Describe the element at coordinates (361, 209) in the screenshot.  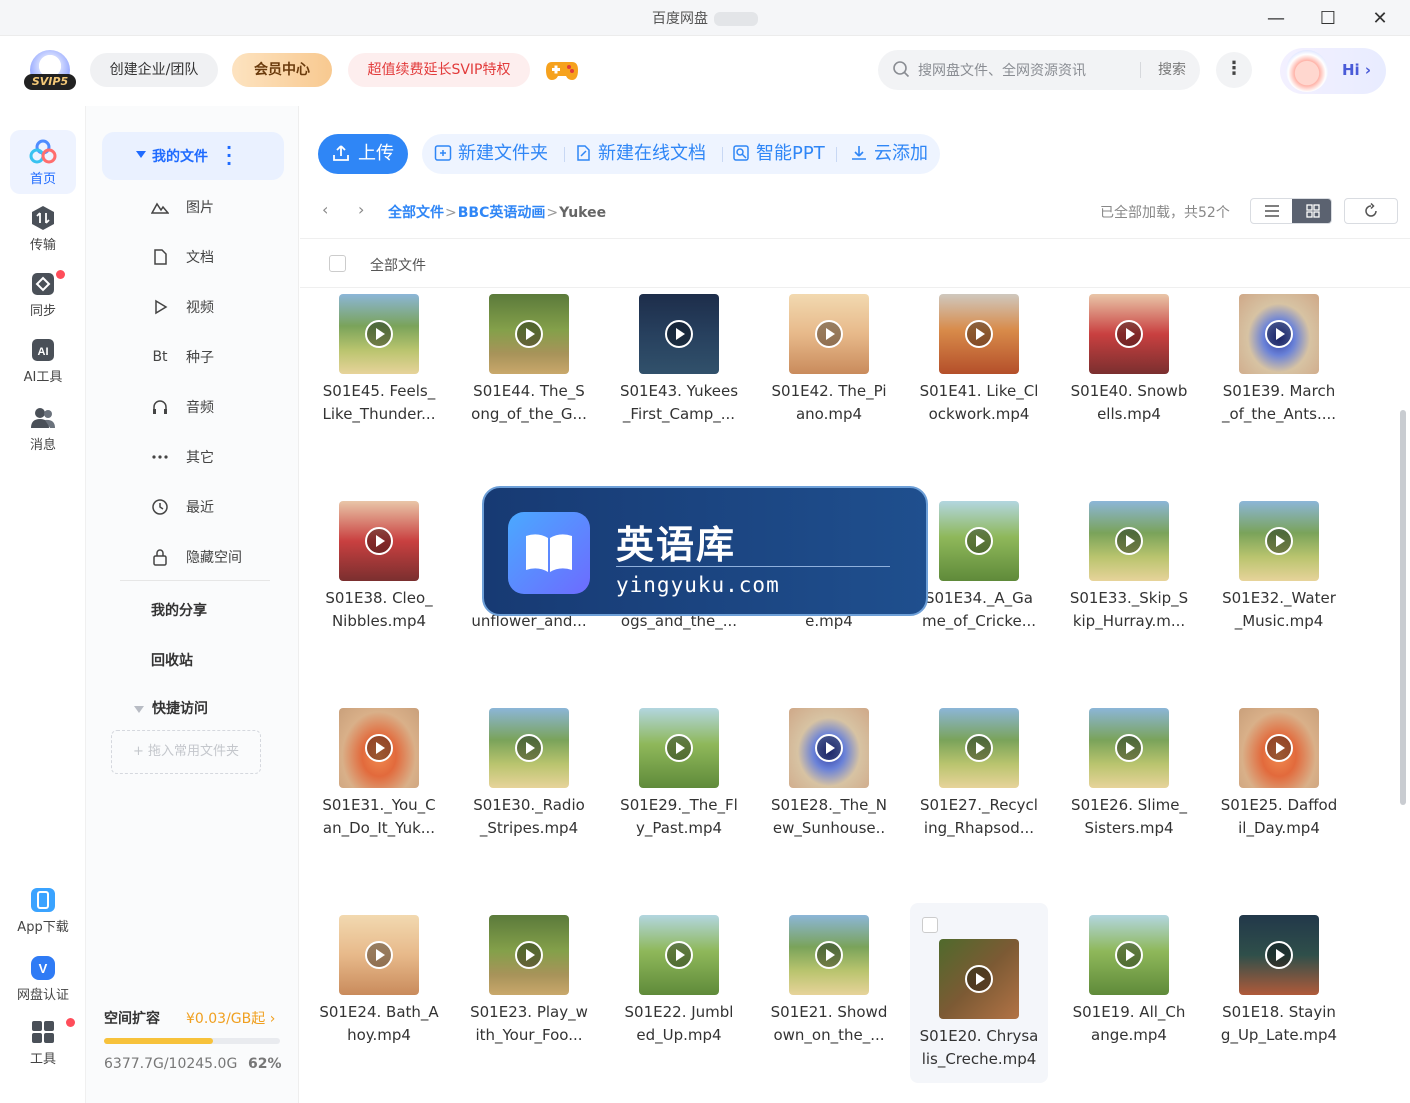
I see `forward-arrow-icon: ›` at that location.